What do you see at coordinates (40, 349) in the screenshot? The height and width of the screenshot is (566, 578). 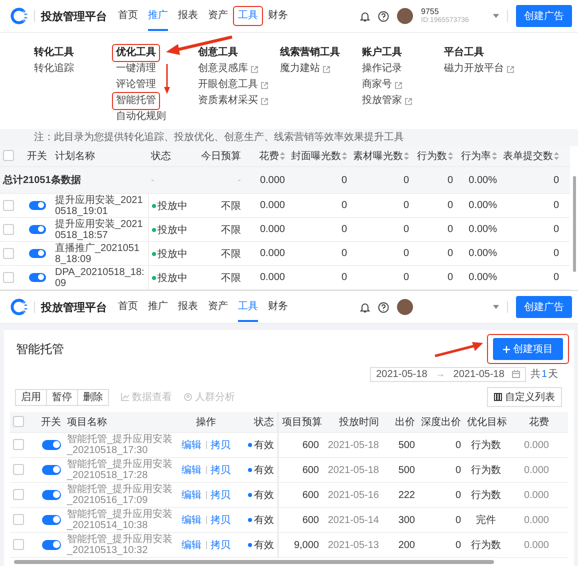 I see `page-title: 智能托管` at bounding box center [40, 349].